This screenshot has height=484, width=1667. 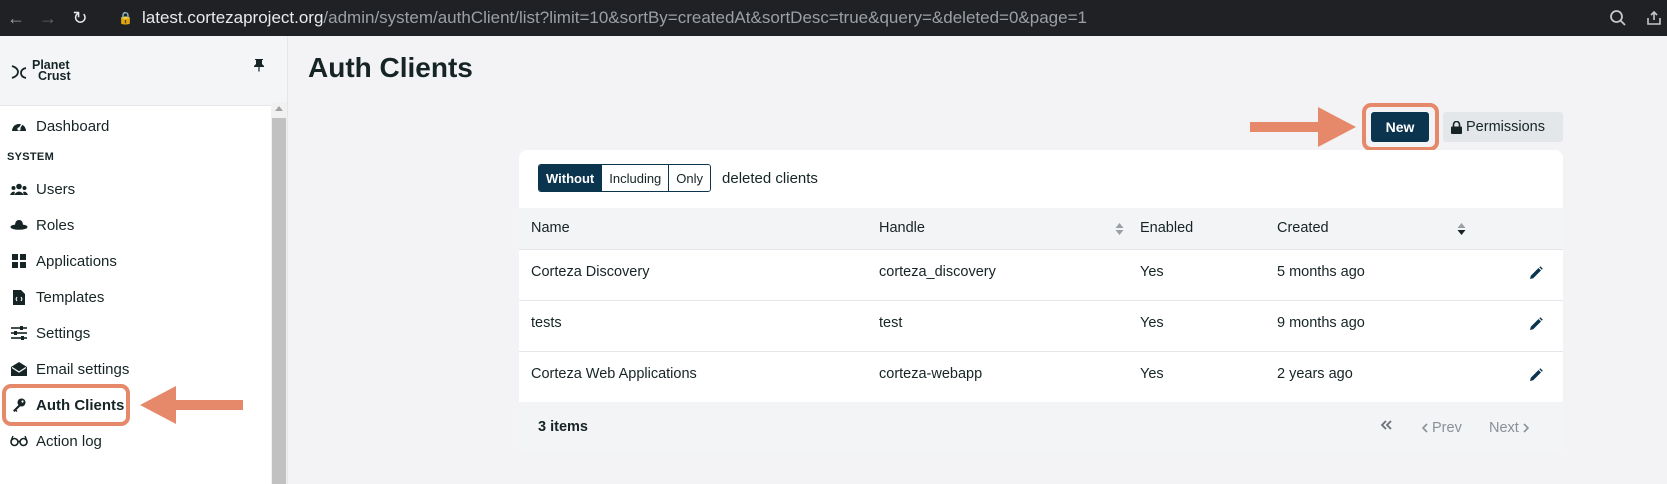 What do you see at coordinates (1526, 428) in the screenshot?
I see `chevron-right-icon` at bounding box center [1526, 428].